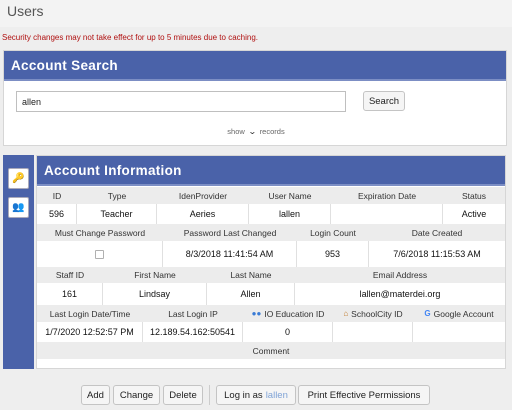  What do you see at coordinates (373, 332) in the screenshot?
I see `value-schoolcity-id` at bounding box center [373, 332].